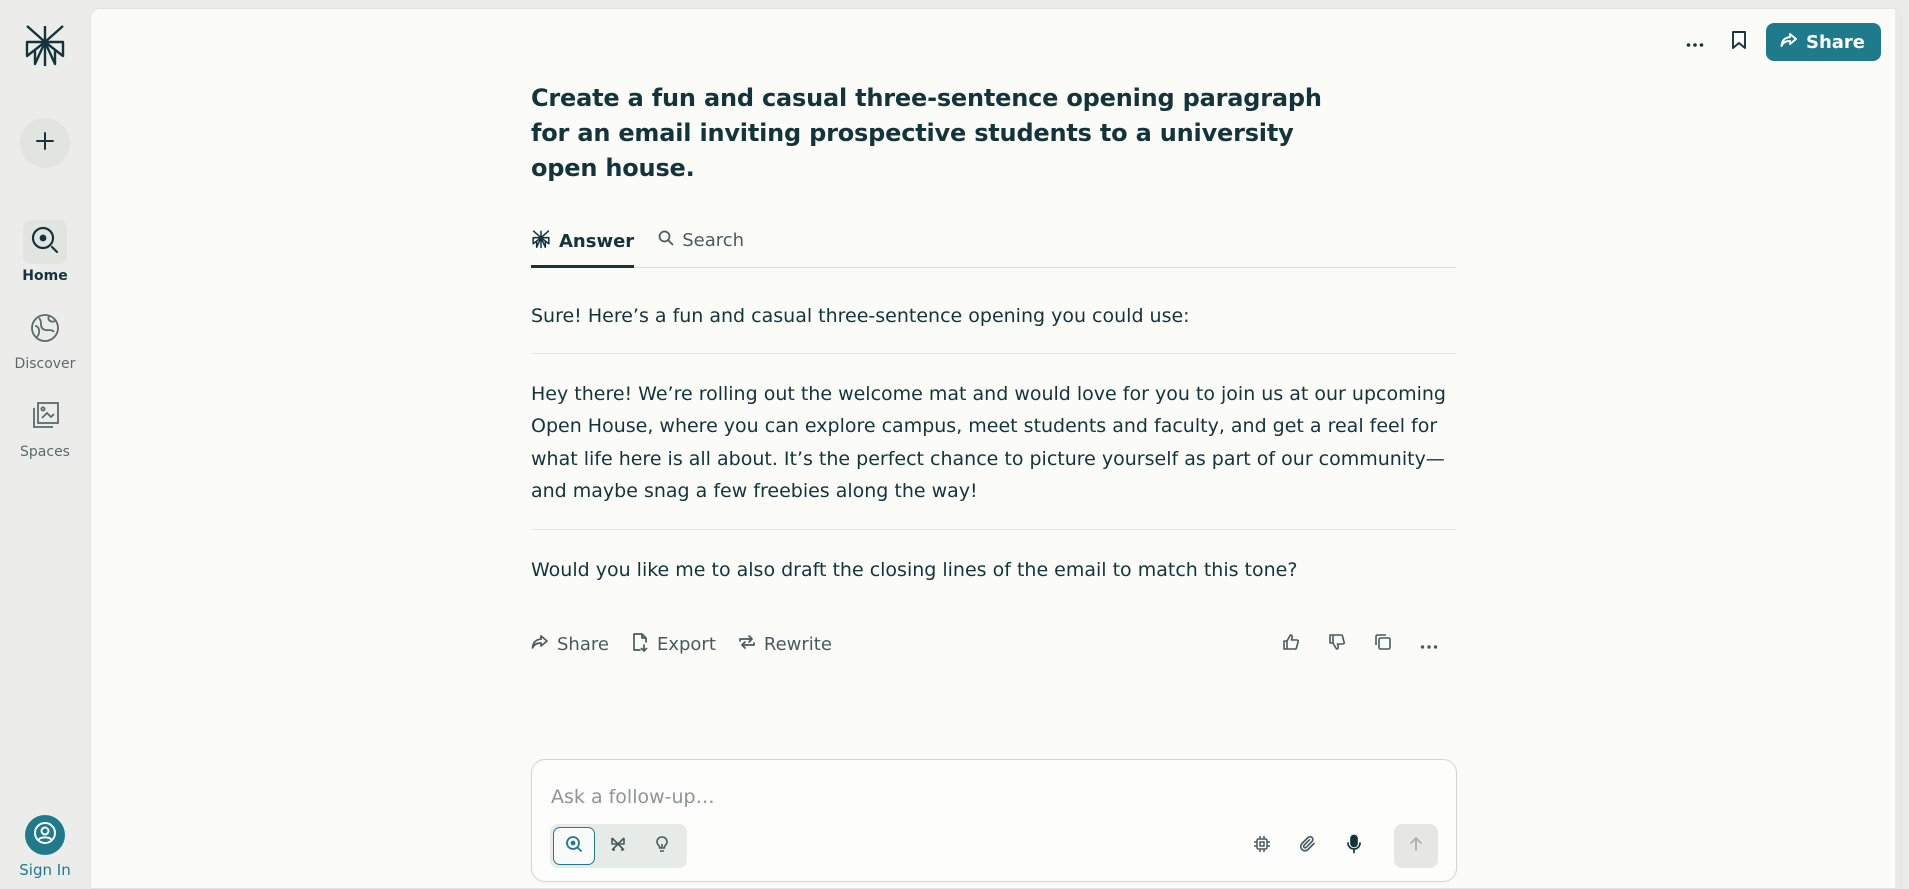  What do you see at coordinates (45, 242) in the screenshot?
I see `home-search-icon` at bounding box center [45, 242].